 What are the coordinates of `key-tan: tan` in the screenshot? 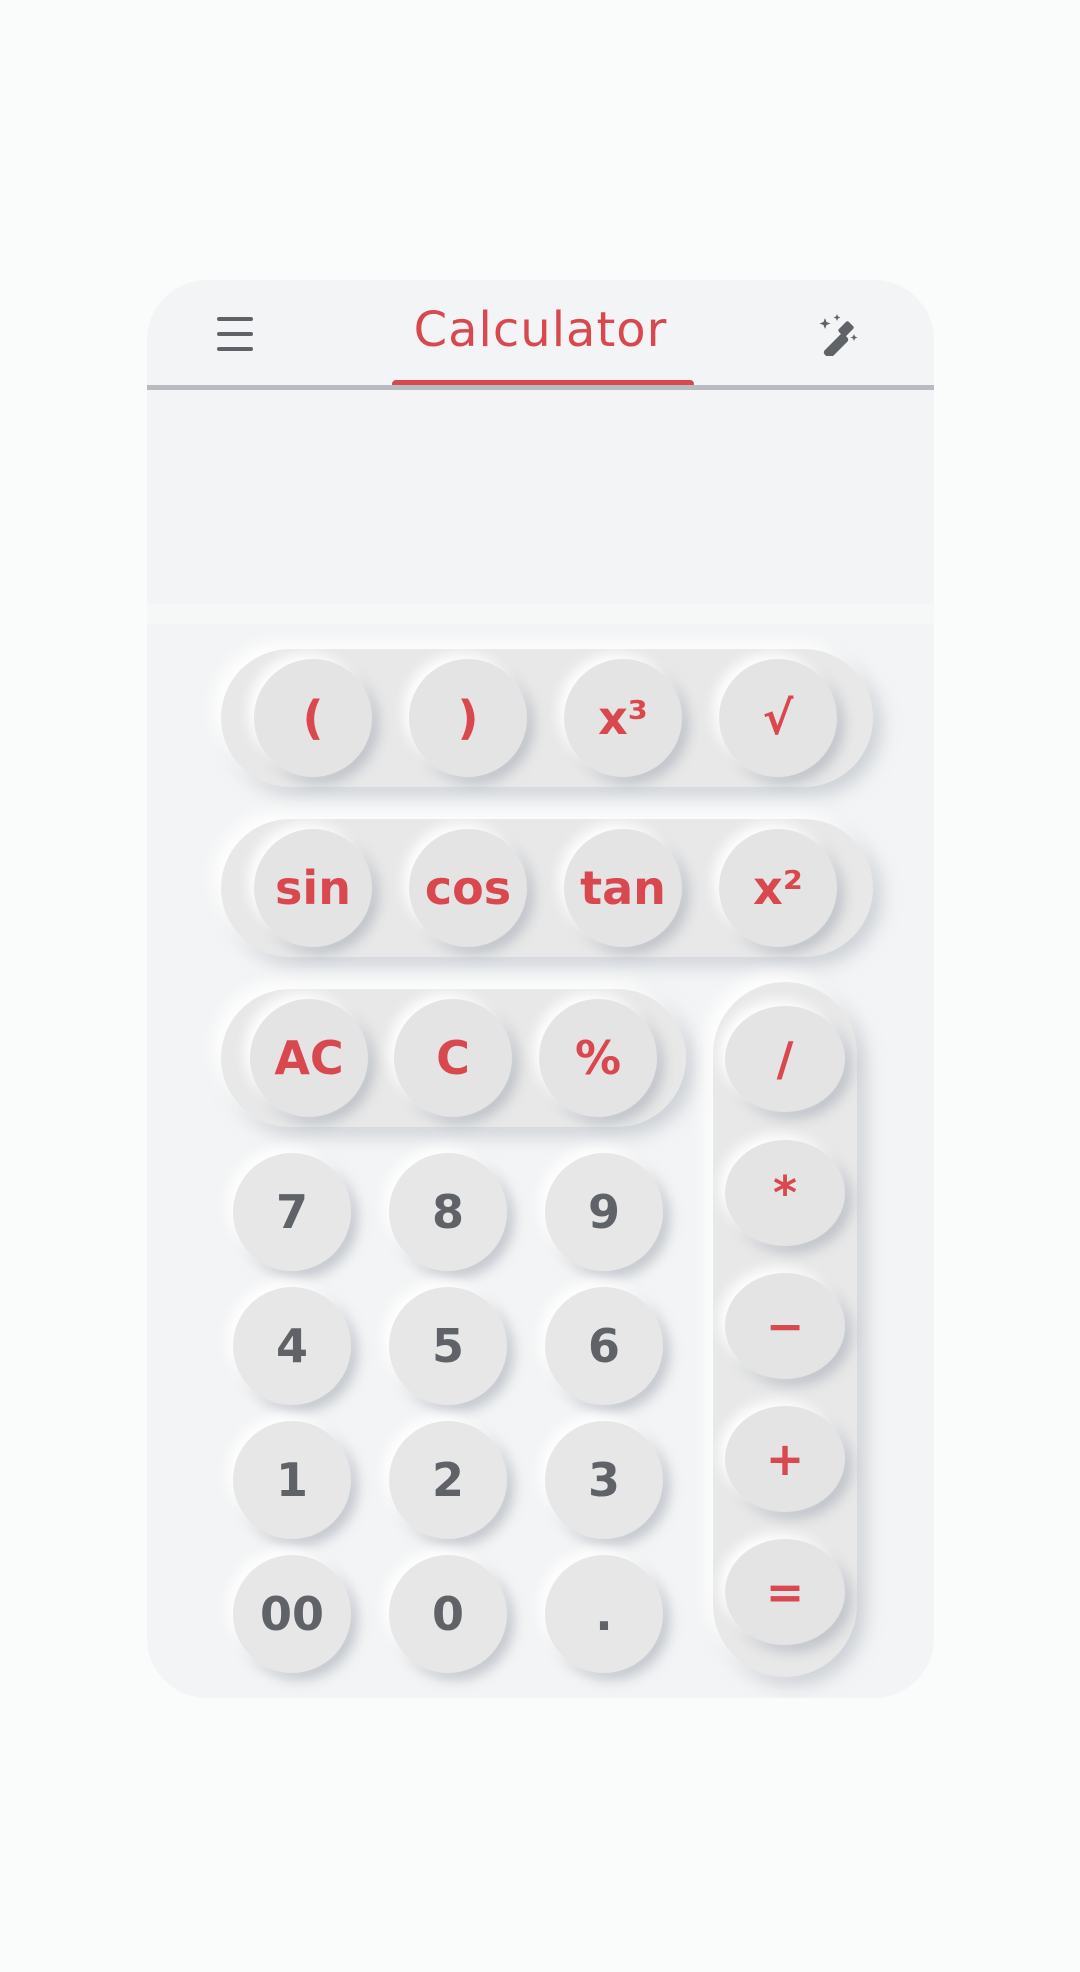 It's located at (623, 888).